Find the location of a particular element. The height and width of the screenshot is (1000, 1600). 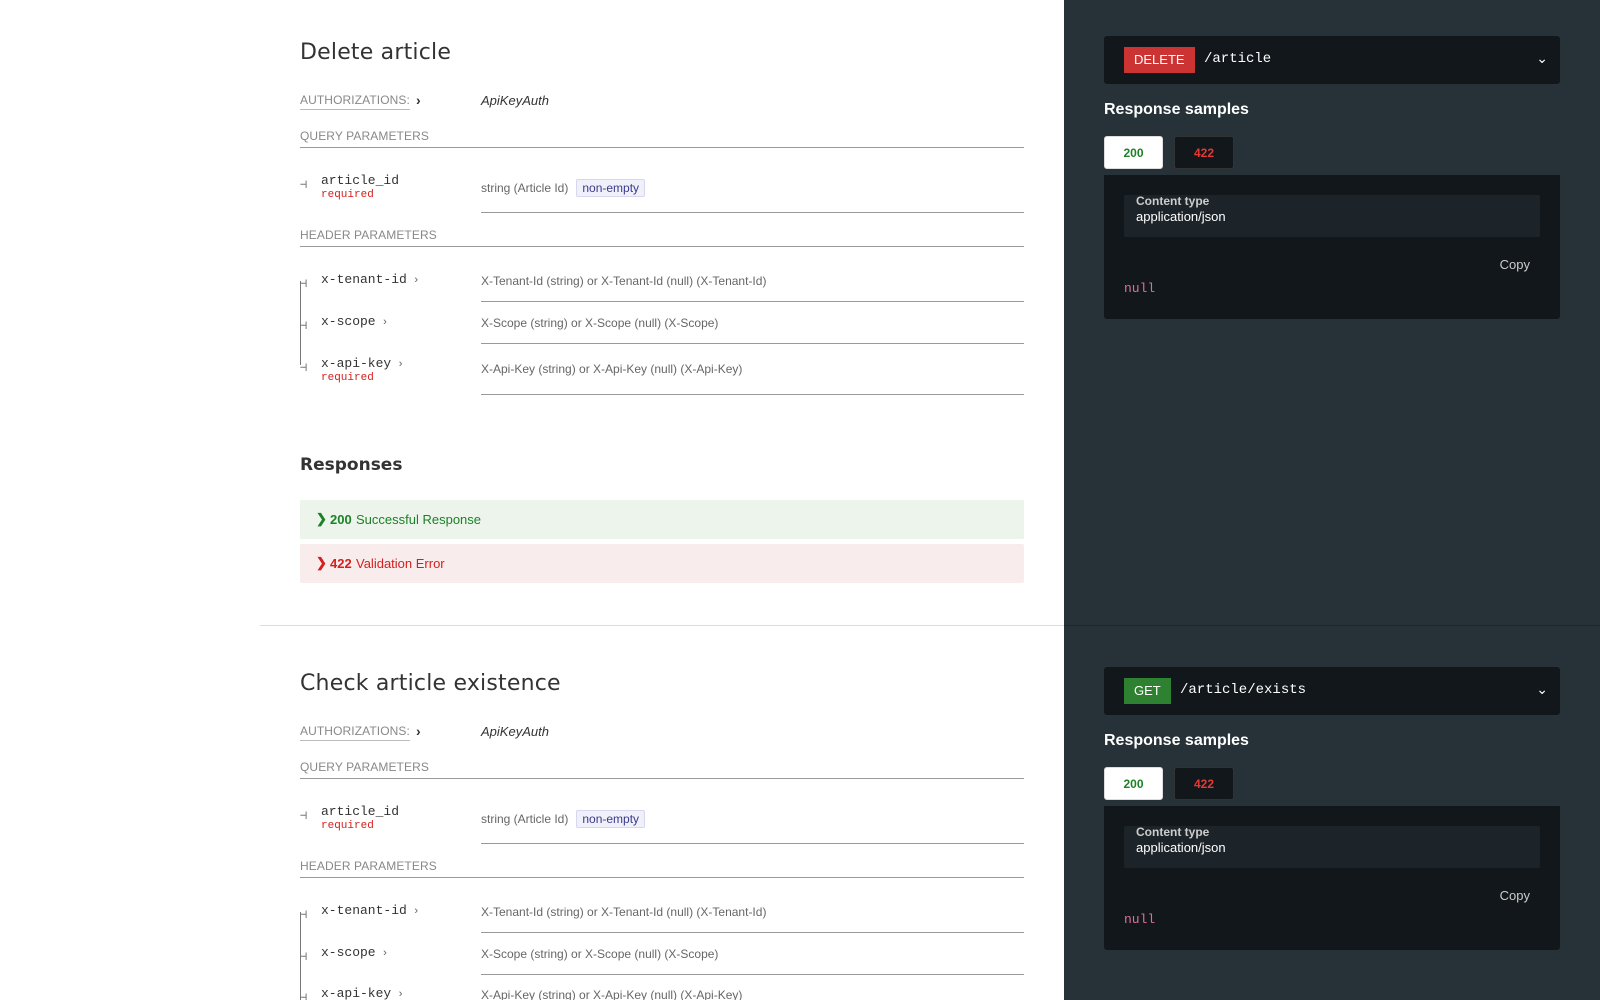

operation-title: Delete article is located at coordinates (376, 52).